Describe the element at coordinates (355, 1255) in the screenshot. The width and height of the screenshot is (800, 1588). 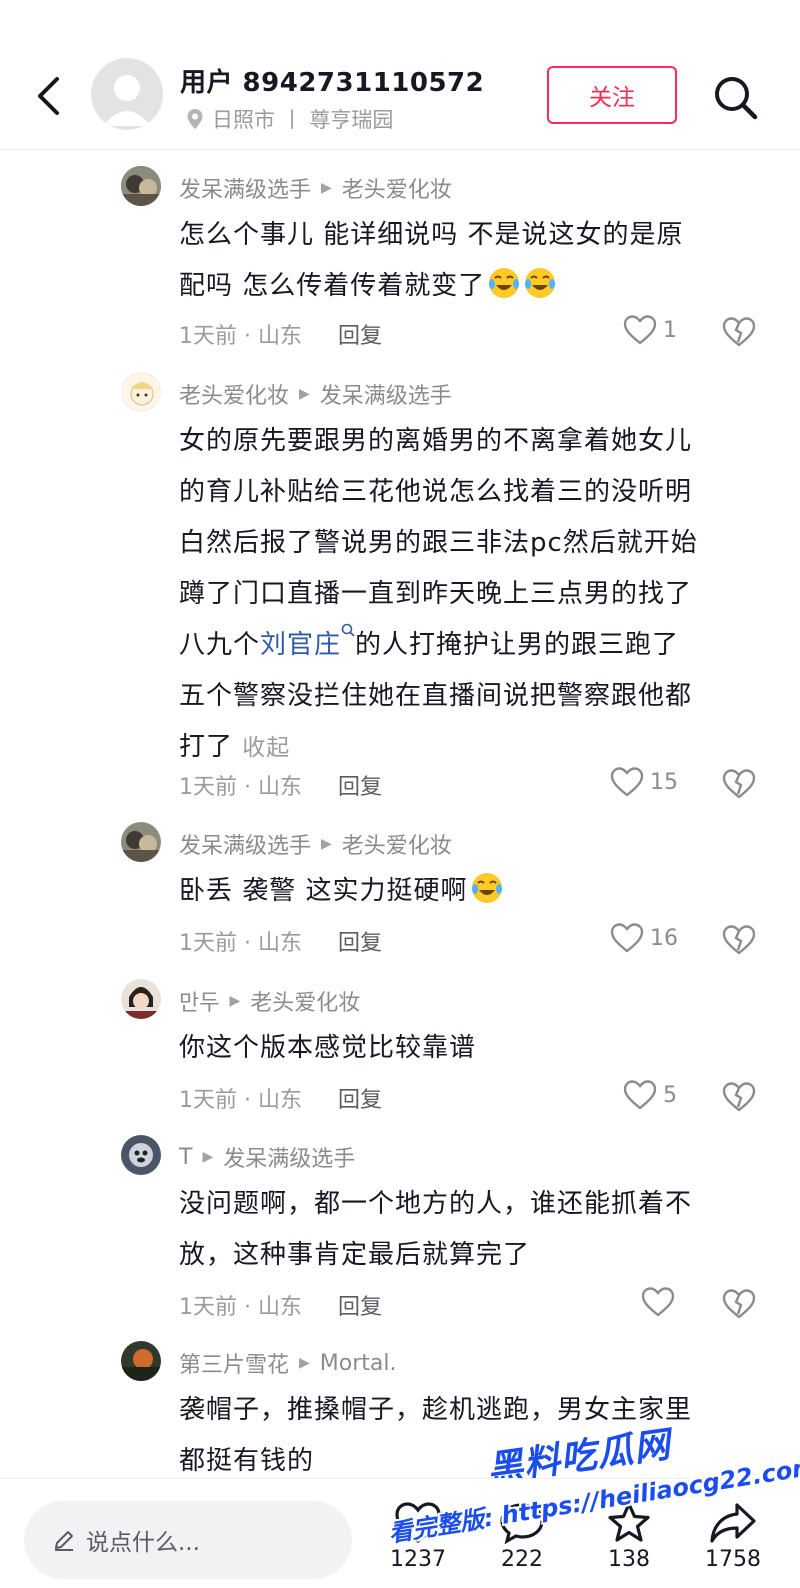
I see `comment-line: 放，这种事肯定最后就算完了` at that location.